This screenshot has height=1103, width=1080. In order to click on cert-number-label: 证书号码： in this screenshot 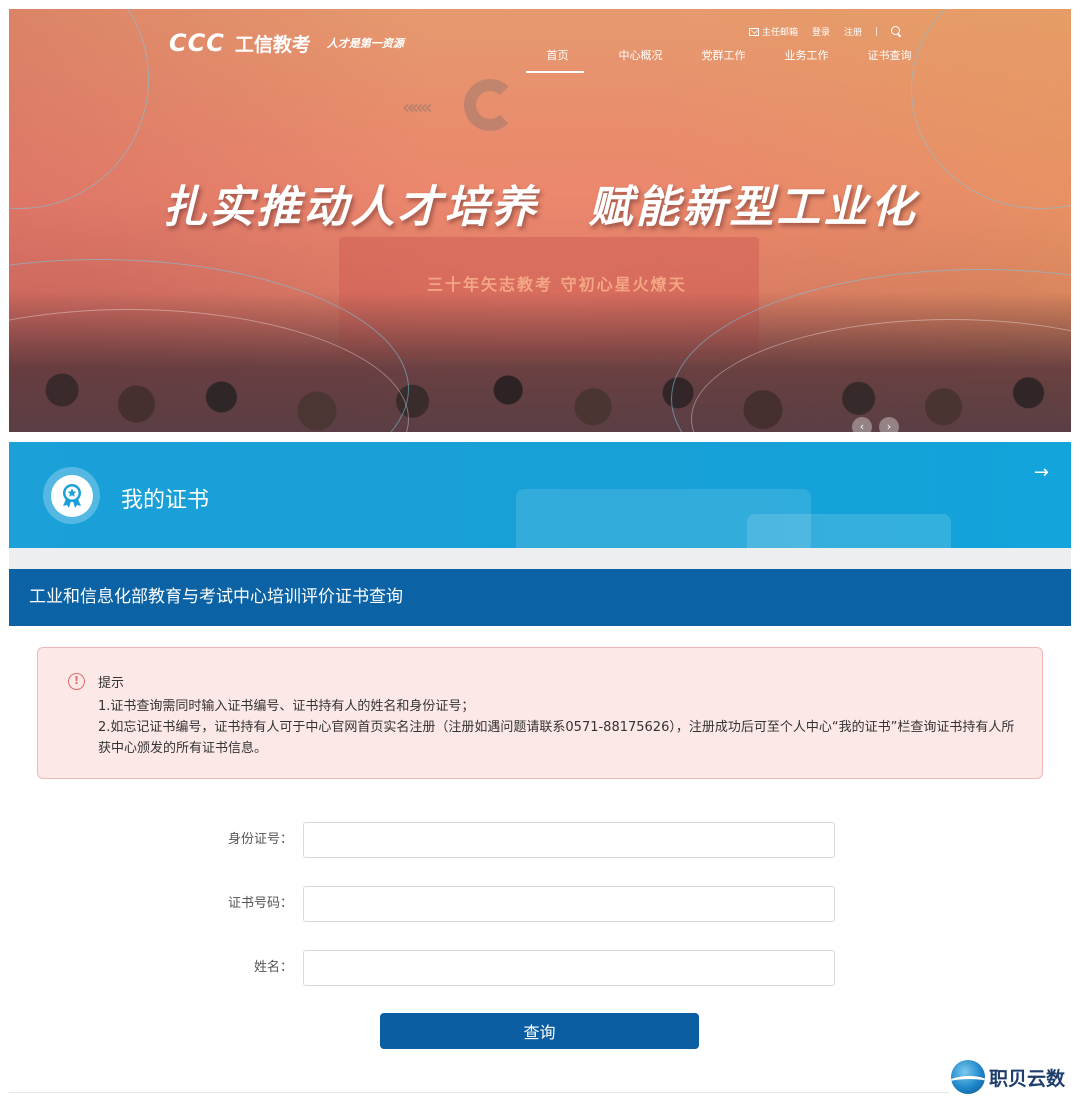, I will do `click(260, 903)`.